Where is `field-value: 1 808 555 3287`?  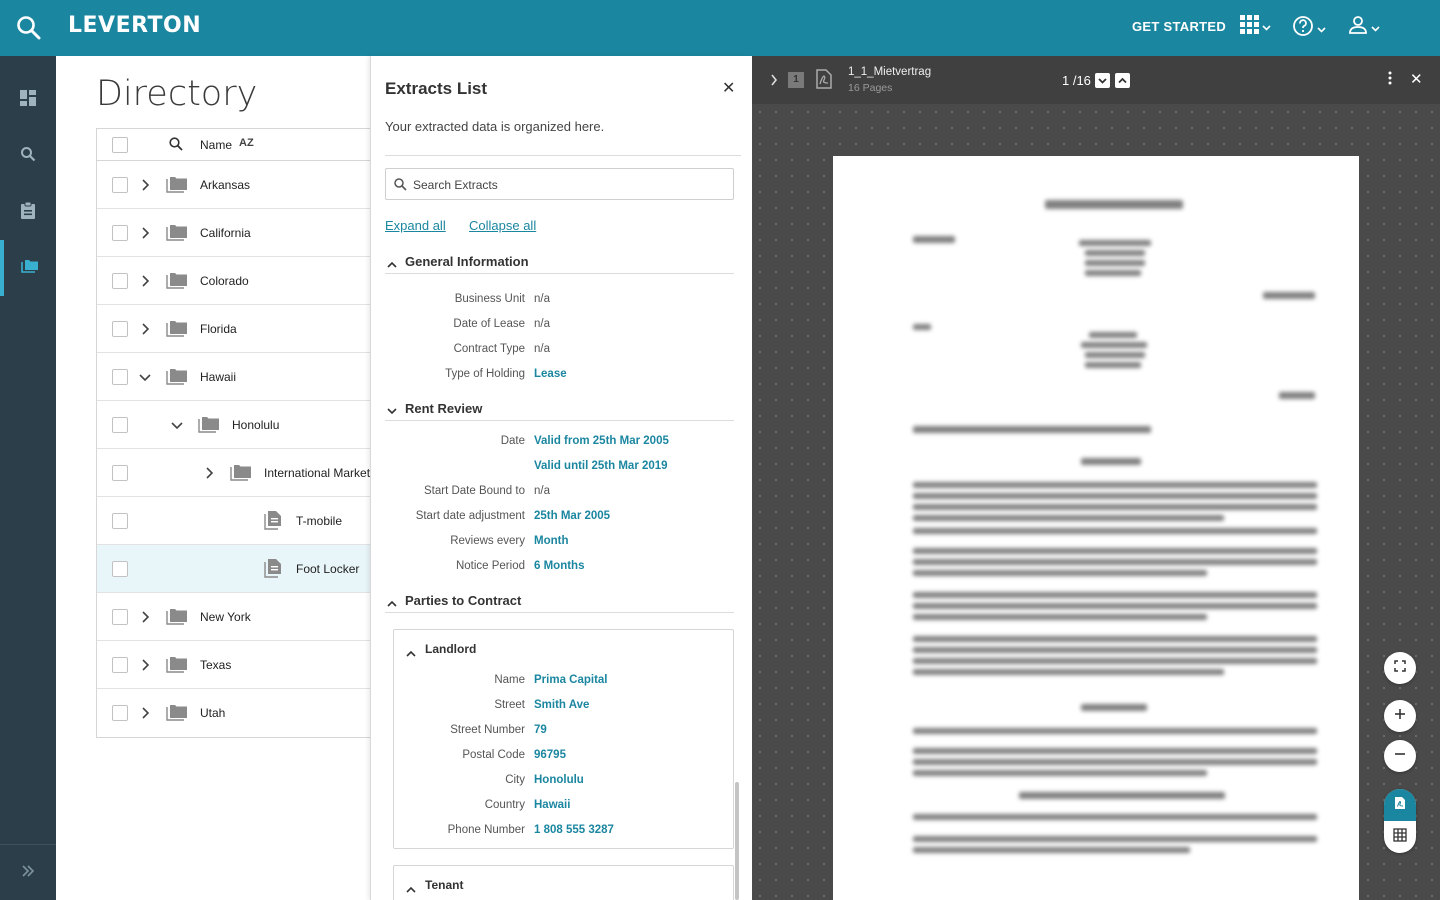
field-value: 1 808 555 3287 is located at coordinates (574, 830).